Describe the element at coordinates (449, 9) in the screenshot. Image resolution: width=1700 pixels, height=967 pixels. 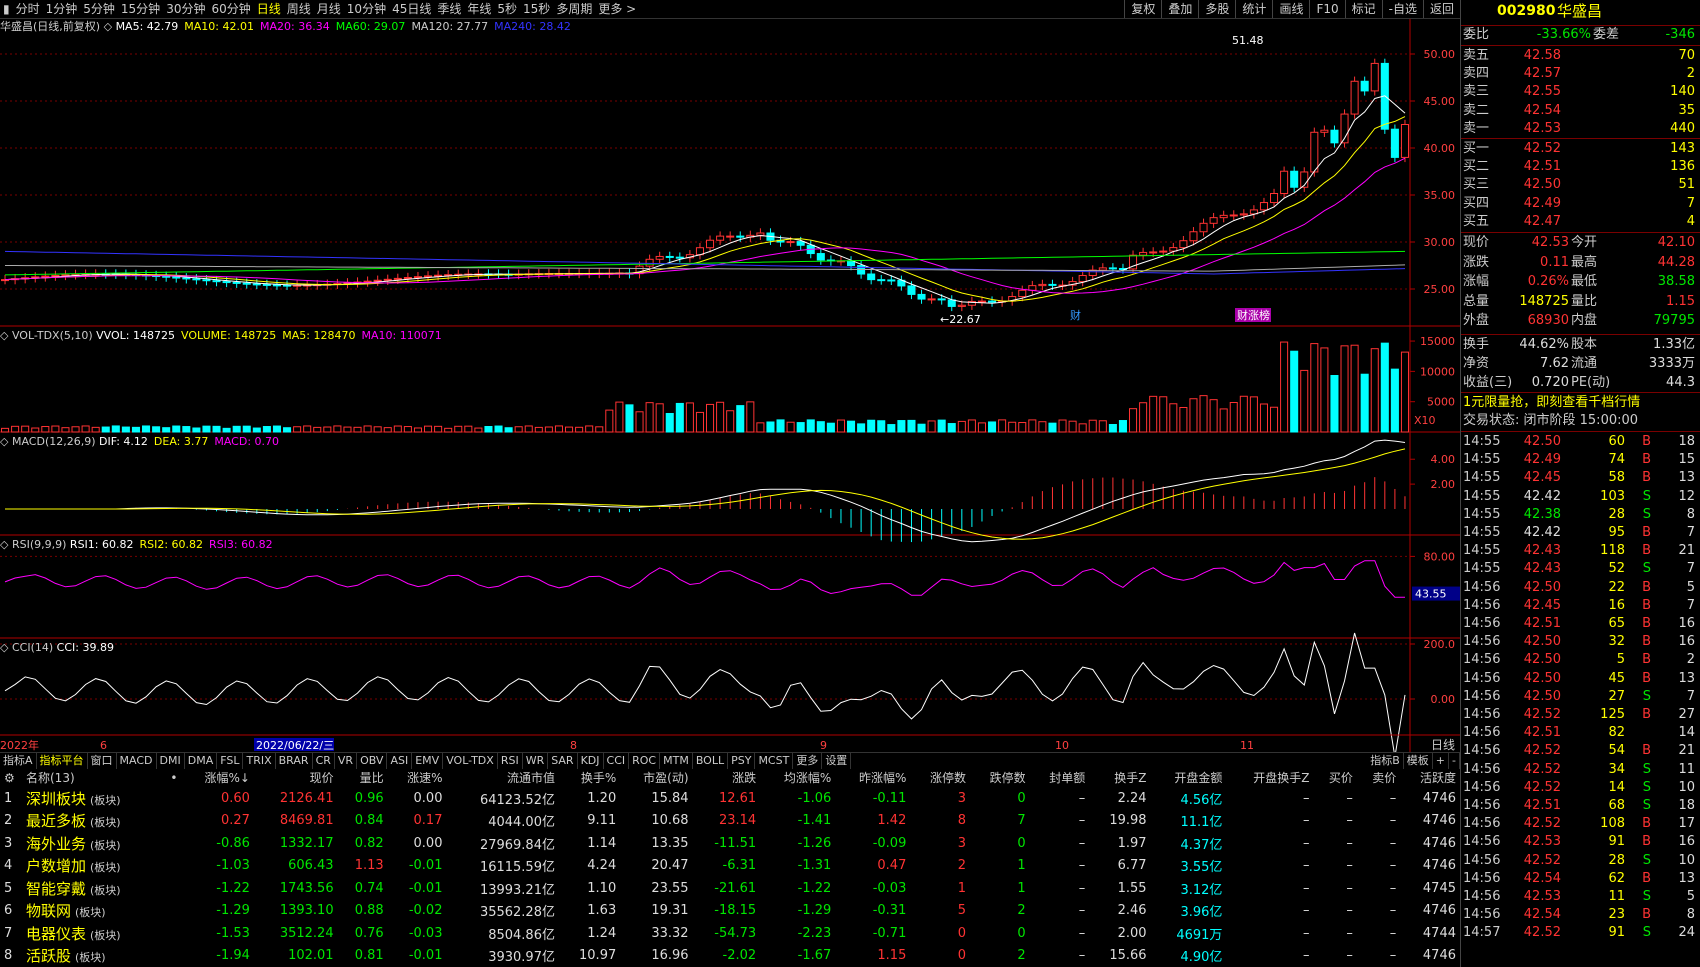
I see `period-tab-11: 季线` at that location.